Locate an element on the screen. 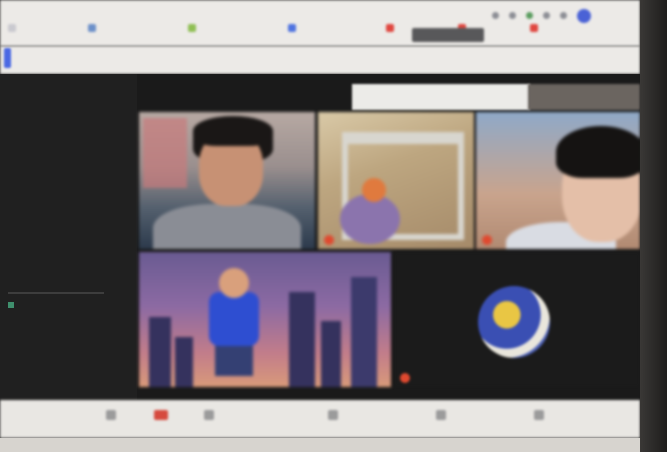  camera-icon is located at coordinates (209, 415).